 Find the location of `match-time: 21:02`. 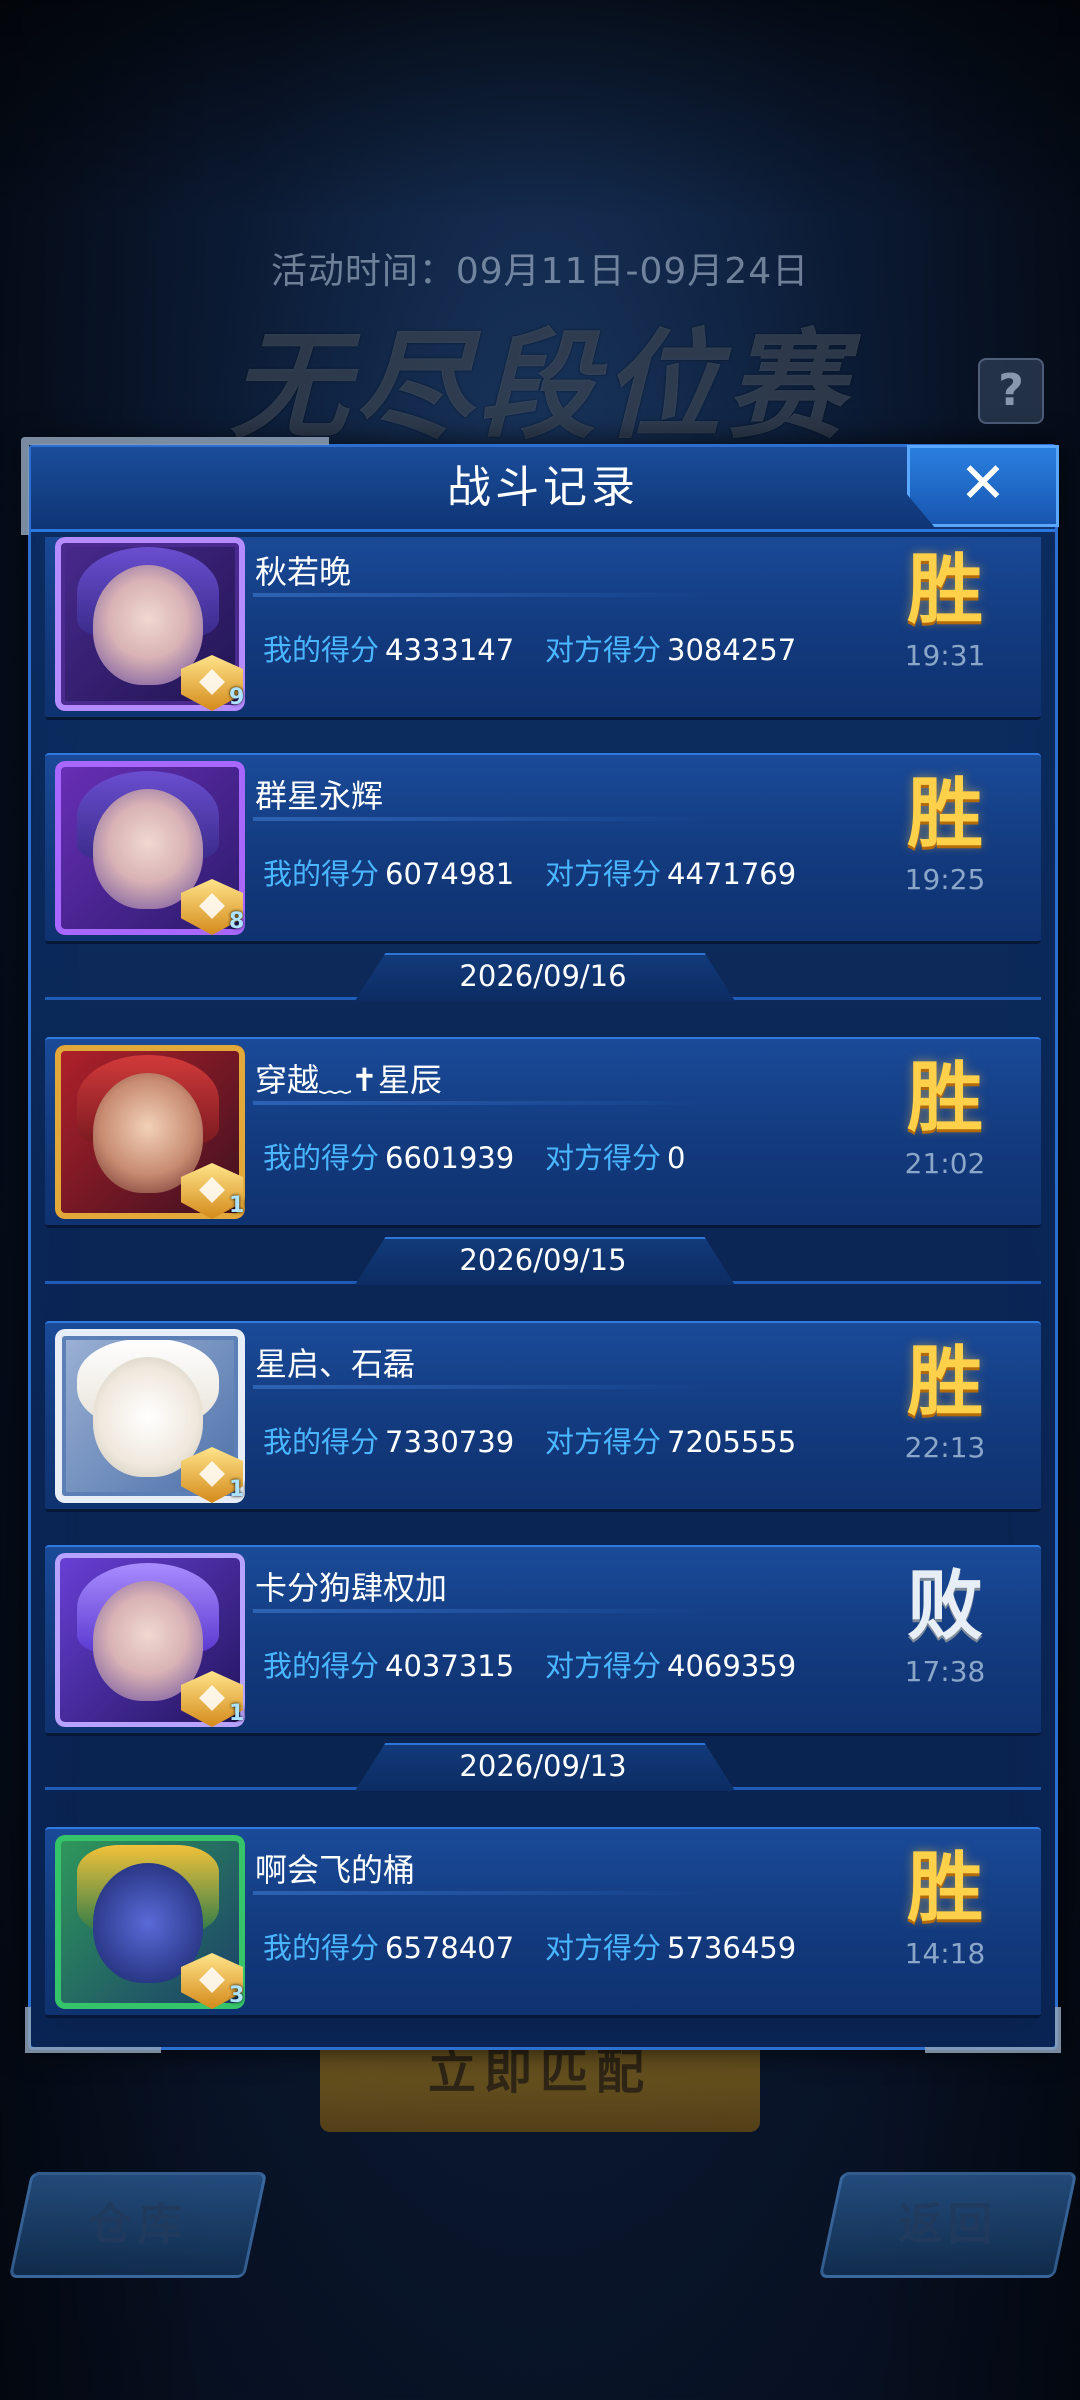

match-time: 21:02 is located at coordinates (945, 1163).